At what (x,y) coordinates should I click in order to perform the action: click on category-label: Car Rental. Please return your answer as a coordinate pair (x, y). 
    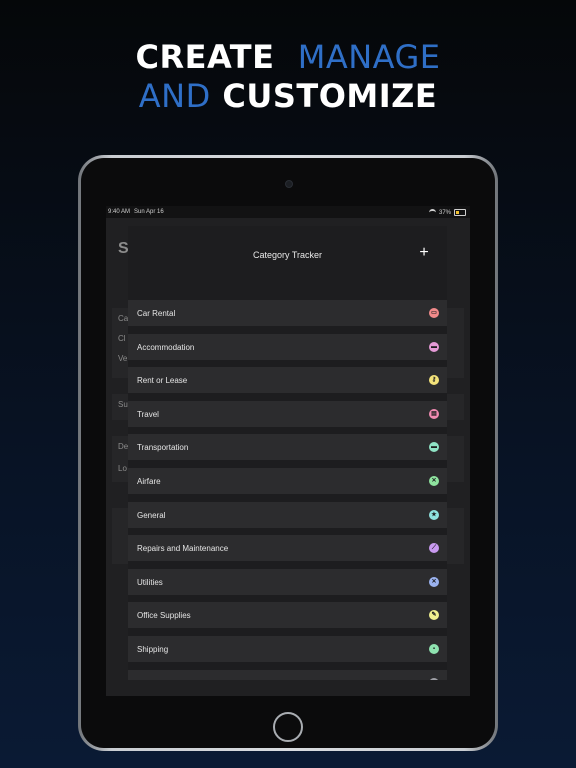
    Looking at the image, I should click on (156, 313).